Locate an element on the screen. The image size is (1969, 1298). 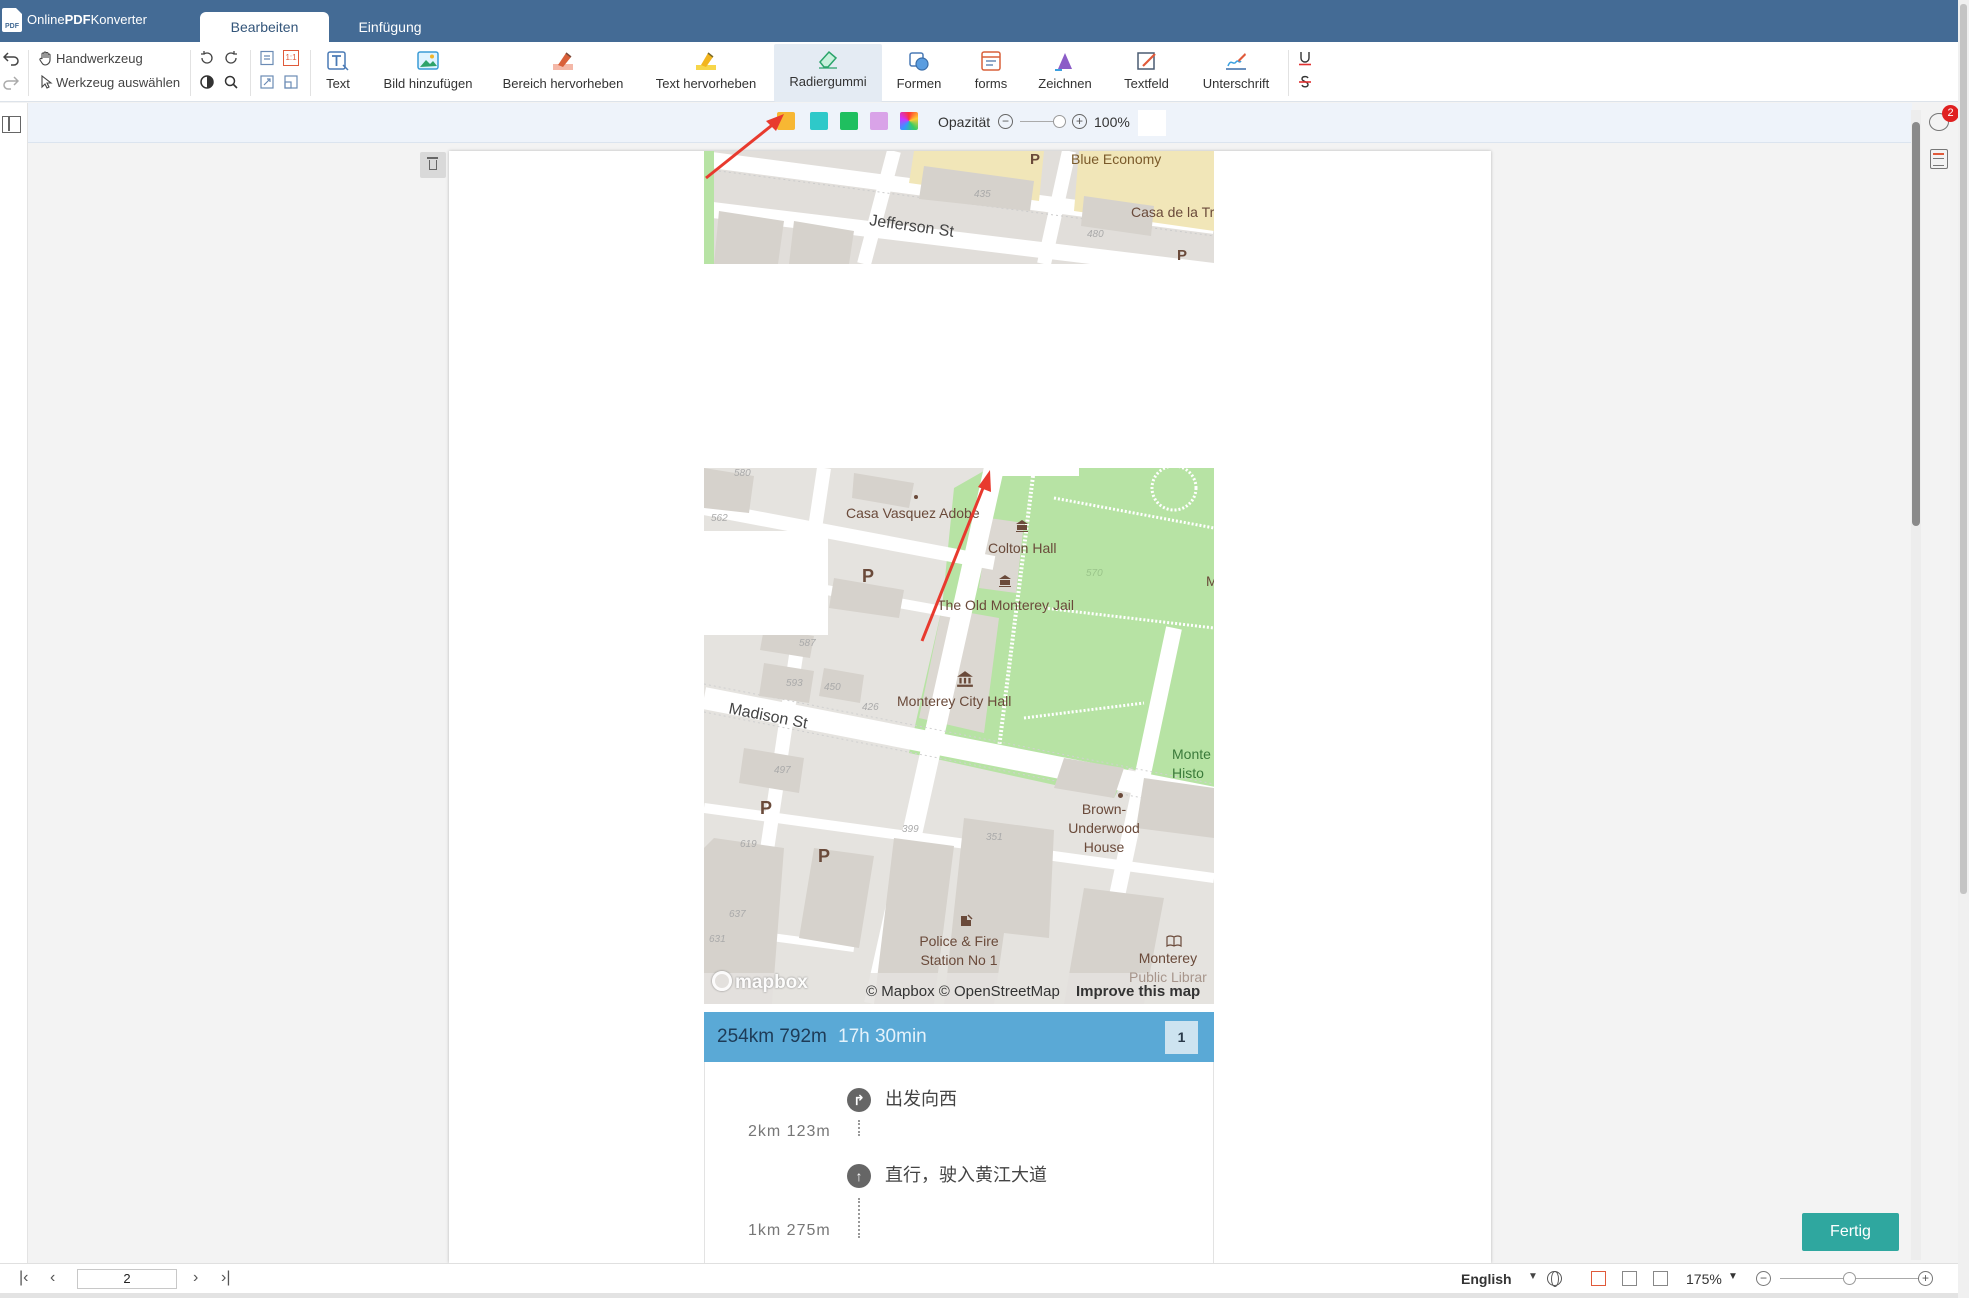
color-swatch-lilac is located at coordinates (879, 121).